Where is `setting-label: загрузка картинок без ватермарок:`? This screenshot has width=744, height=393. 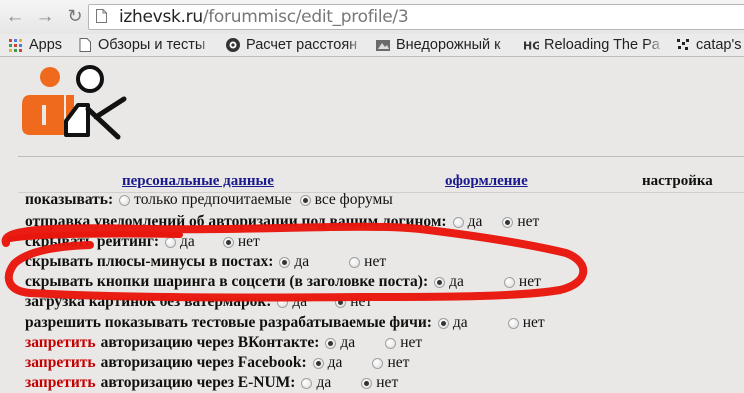
setting-label: загрузка картинок без ватермарок: is located at coordinates (148, 301).